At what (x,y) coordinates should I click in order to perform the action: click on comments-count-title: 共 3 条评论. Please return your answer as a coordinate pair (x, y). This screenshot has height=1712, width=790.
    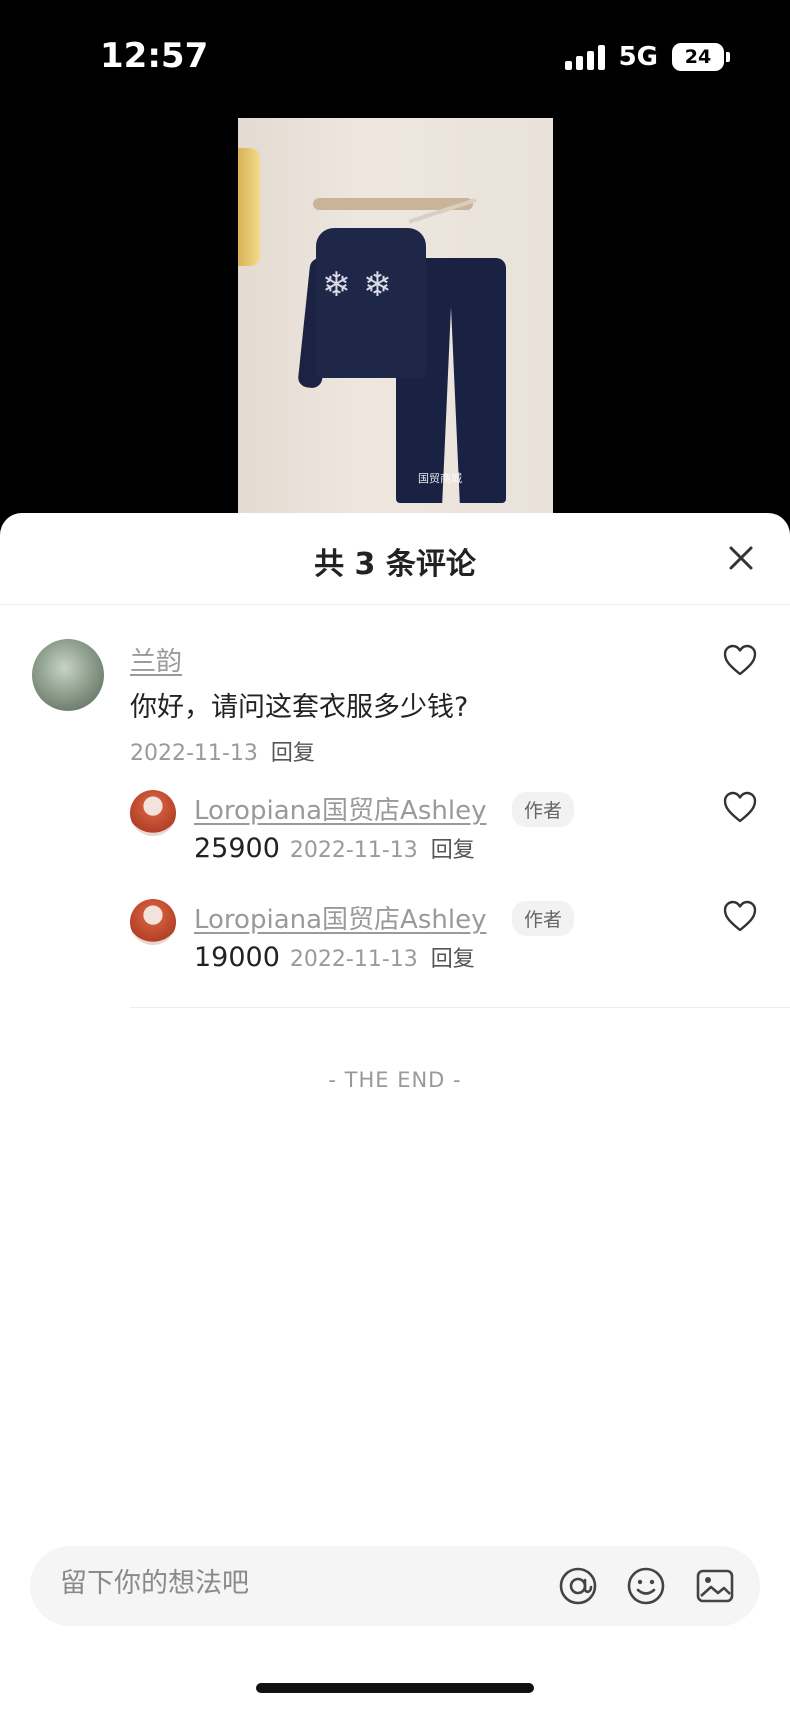
    Looking at the image, I should click on (395, 564).